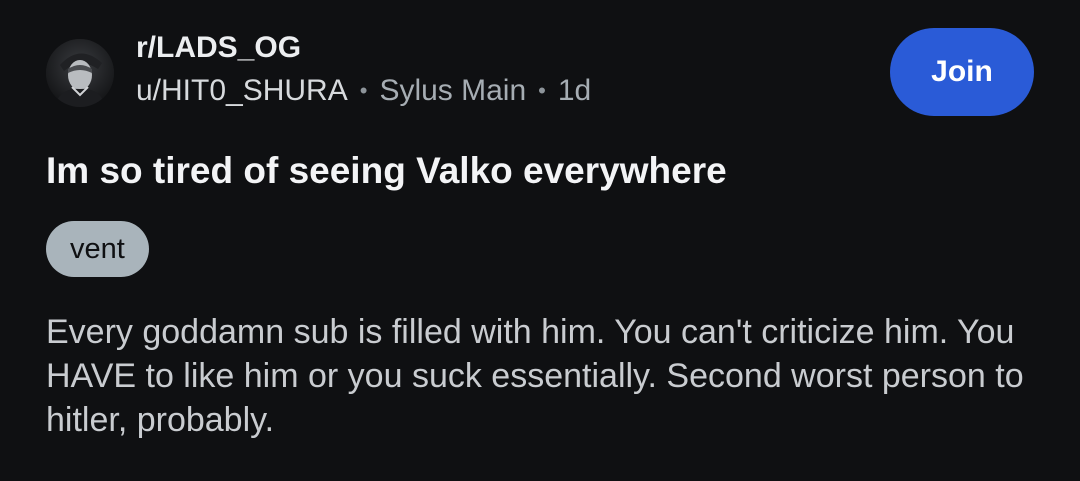 The width and height of the screenshot is (1080, 481). What do you see at coordinates (386, 171) in the screenshot?
I see `post-title: Im so tired of seeing Valko everywhere` at bounding box center [386, 171].